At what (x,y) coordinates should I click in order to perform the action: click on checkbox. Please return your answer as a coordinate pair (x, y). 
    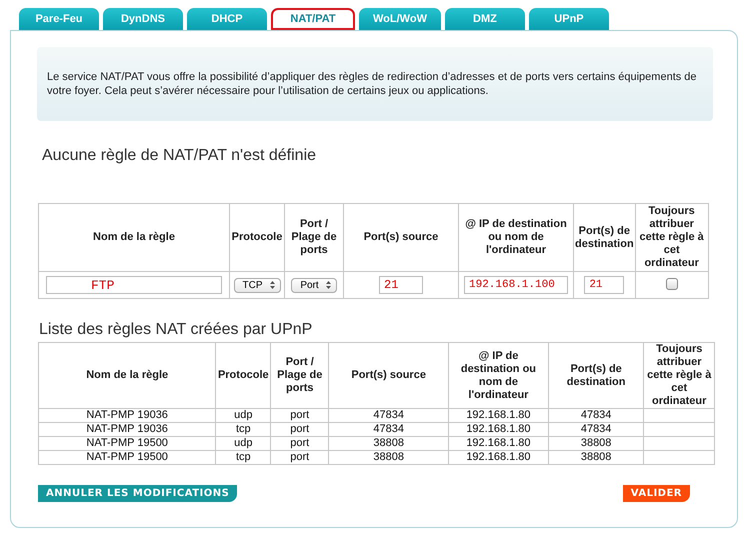
    Looking at the image, I should click on (672, 284).